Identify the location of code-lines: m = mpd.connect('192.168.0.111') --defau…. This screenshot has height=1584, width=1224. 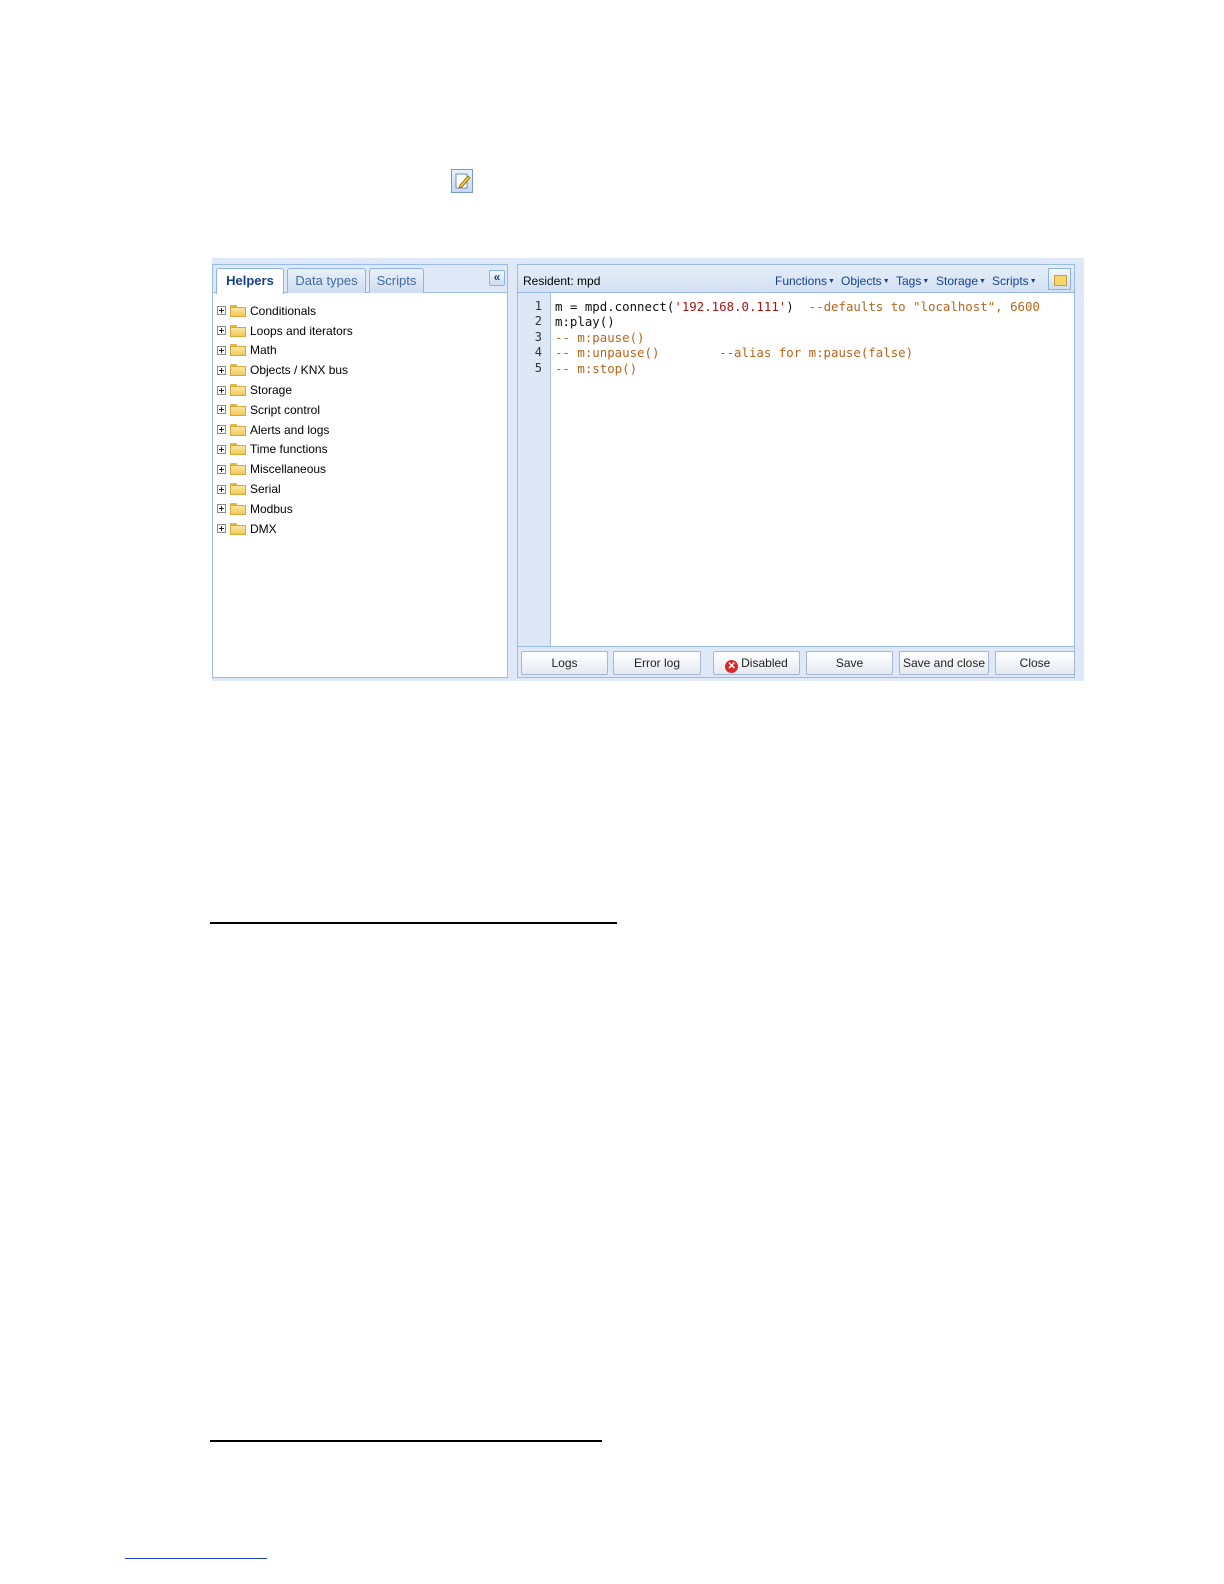
(797, 337).